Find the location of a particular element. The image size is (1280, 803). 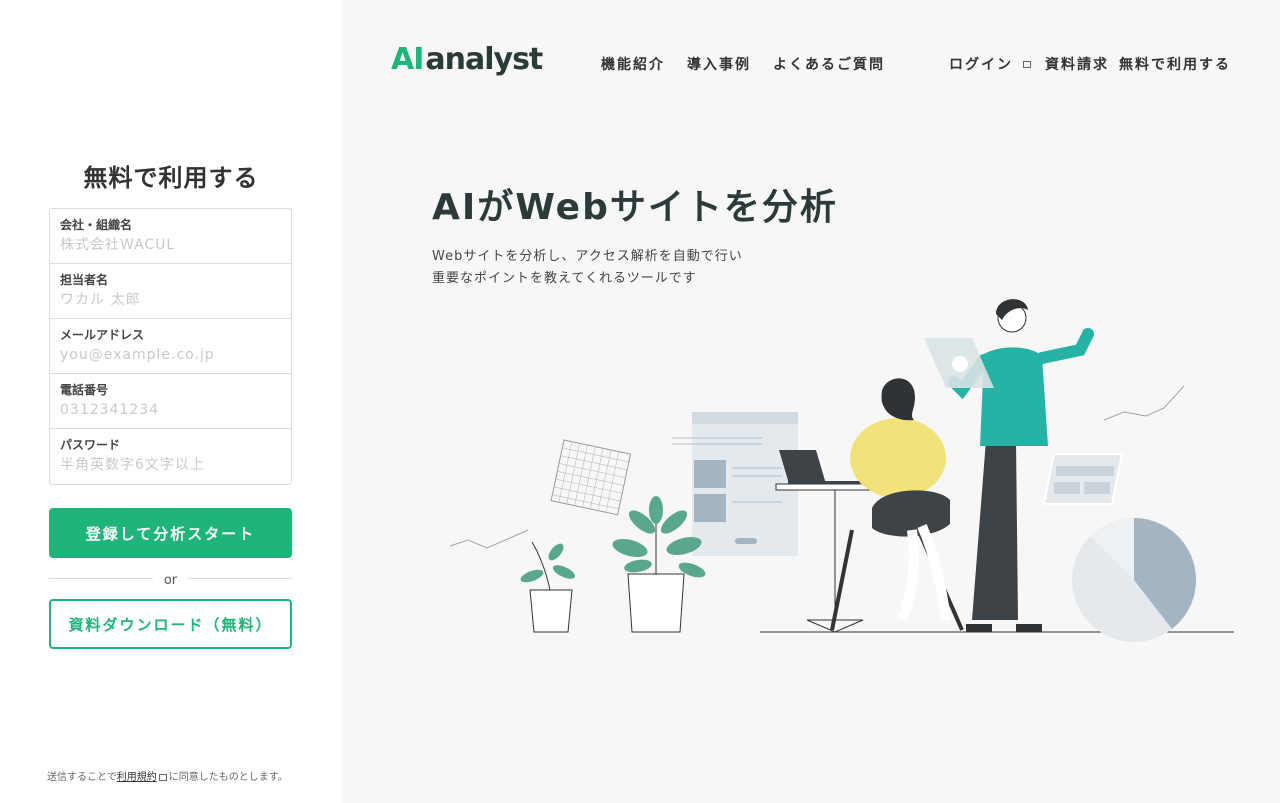

name-field: 担当者名 is located at coordinates (170, 291).